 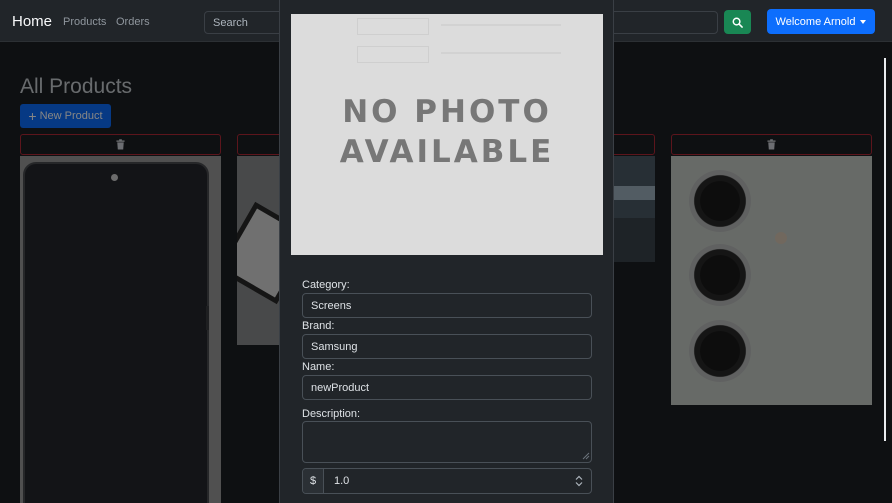 I want to click on number-spinner-icon, so click(x=579, y=481).